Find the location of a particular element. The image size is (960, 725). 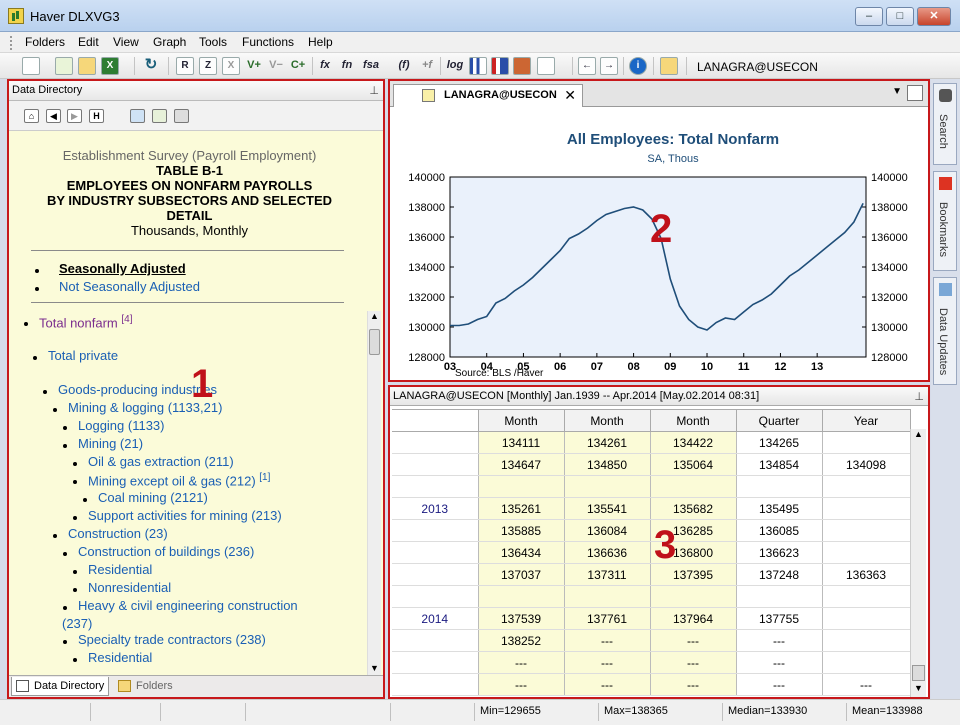

vplus-button: V+ is located at coordinates (254, 66).